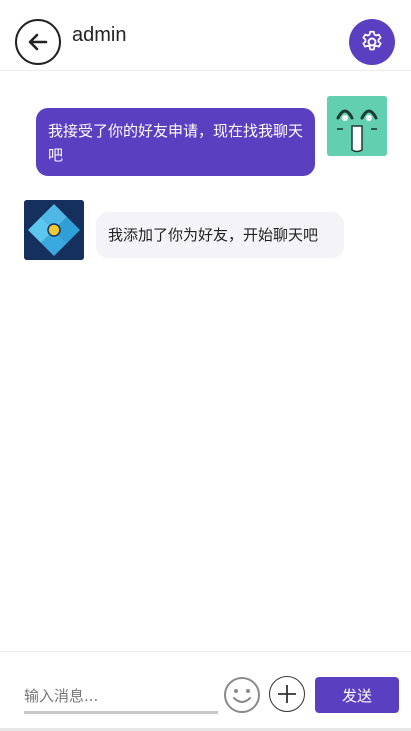 This screenshot has width=411, height=731. I want to click on message-input, so click(121, 697).